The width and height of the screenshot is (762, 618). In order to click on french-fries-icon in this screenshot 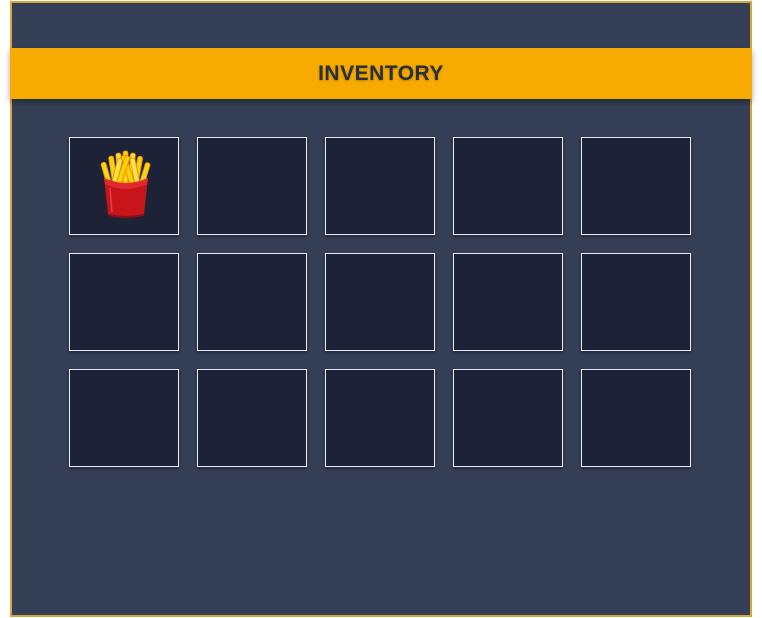, I will do `click(125, 184)`.